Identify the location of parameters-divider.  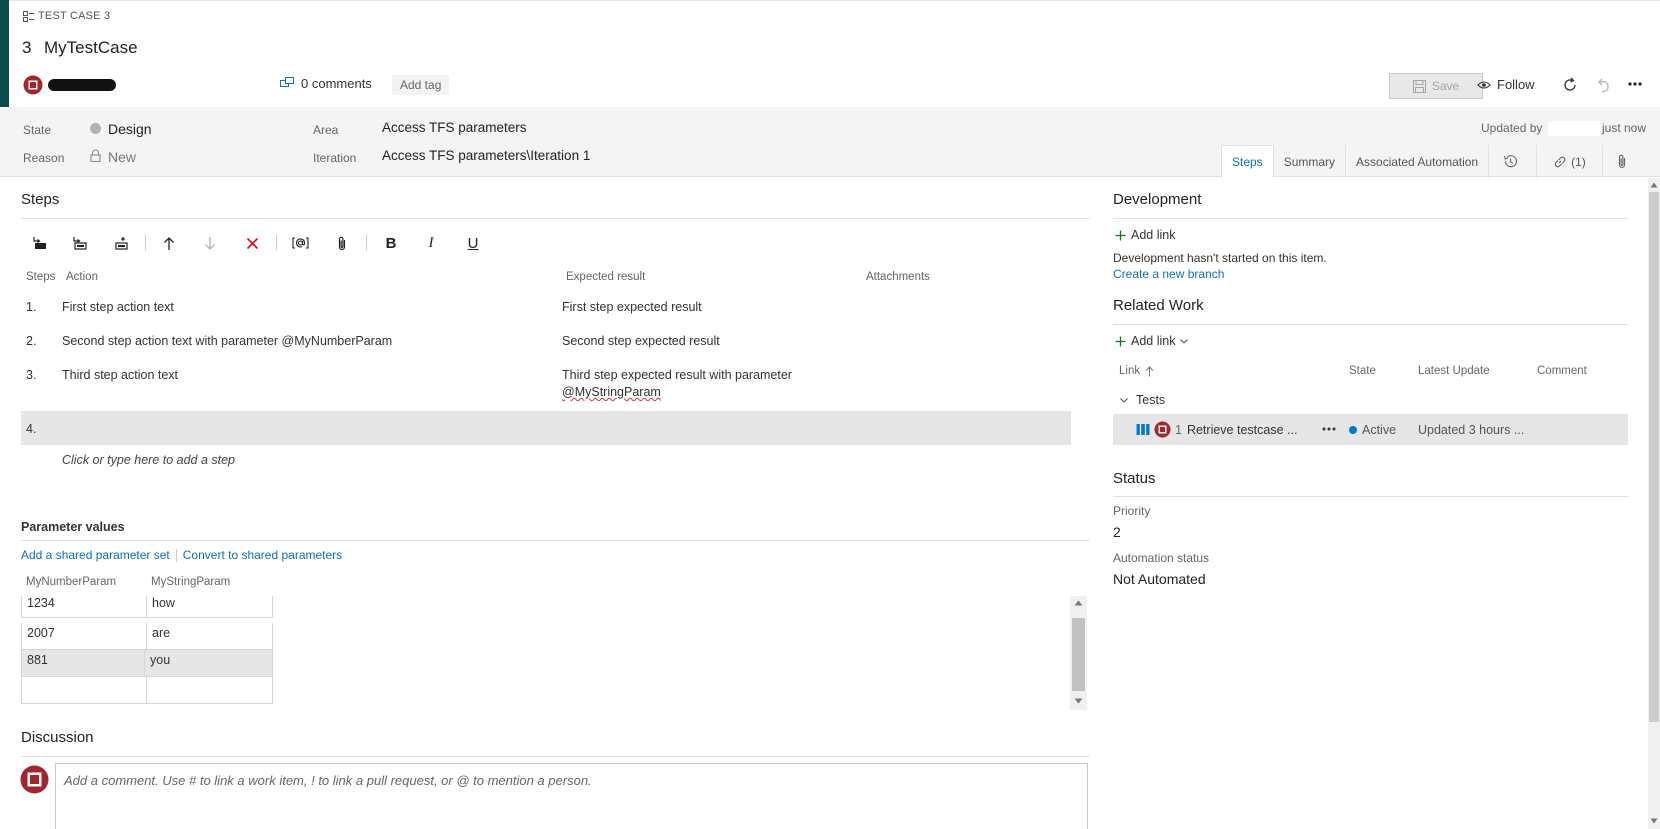
(555, 540).